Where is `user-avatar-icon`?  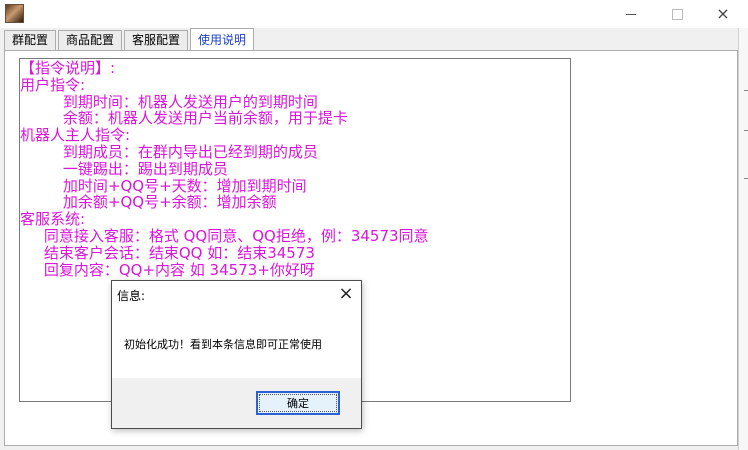 user-avatar-icon is located at coordinates (14, 13).